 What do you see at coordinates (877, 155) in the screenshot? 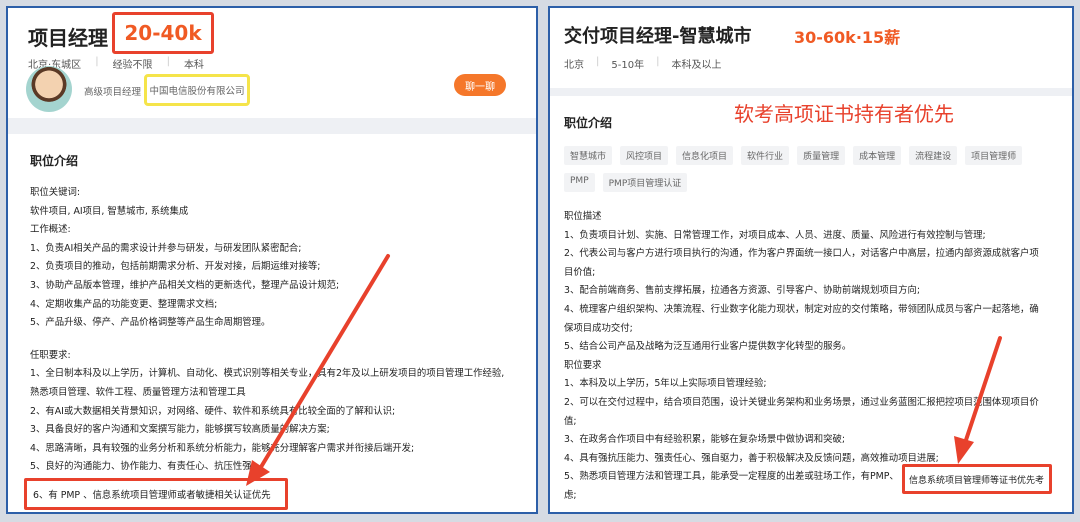
I see `tag: 成本管理` at bounding box center [877, 155].